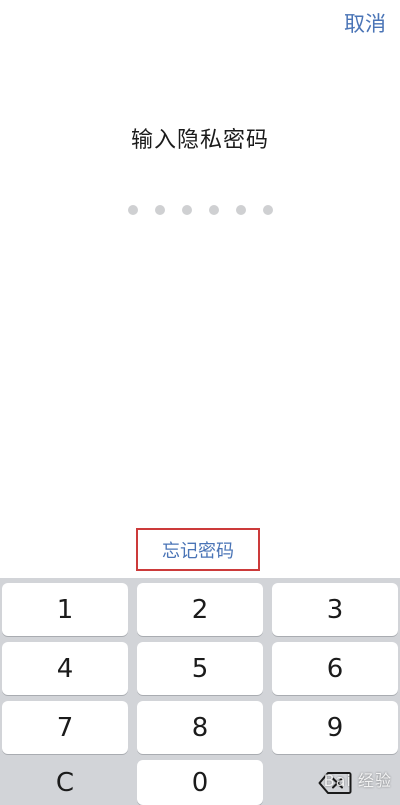 This screenshot has width=400, height=805. What do you see at coordinates (365, 23) in the screenshot?
I see `cancel-button: 取消` at bounding box center [365, 23].